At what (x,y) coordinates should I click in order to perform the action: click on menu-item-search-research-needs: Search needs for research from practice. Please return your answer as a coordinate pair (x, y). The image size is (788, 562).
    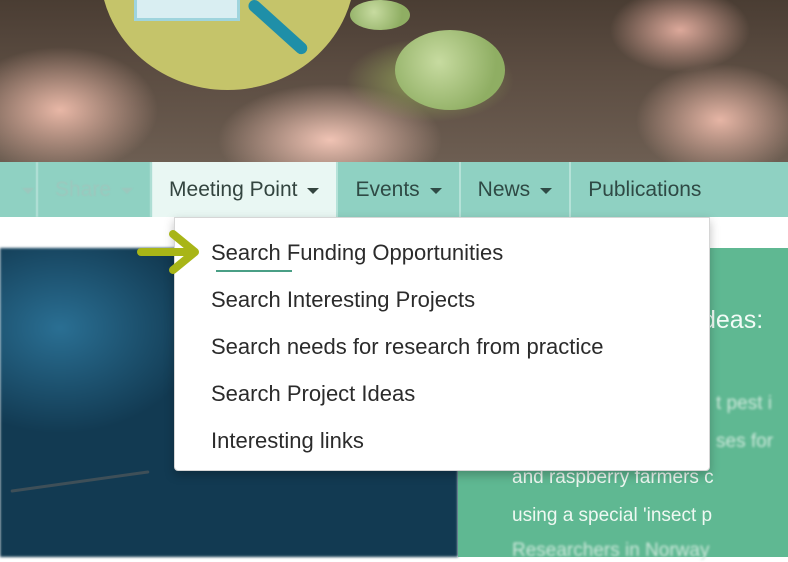
    Looking at the image, I should click on (407, 347).